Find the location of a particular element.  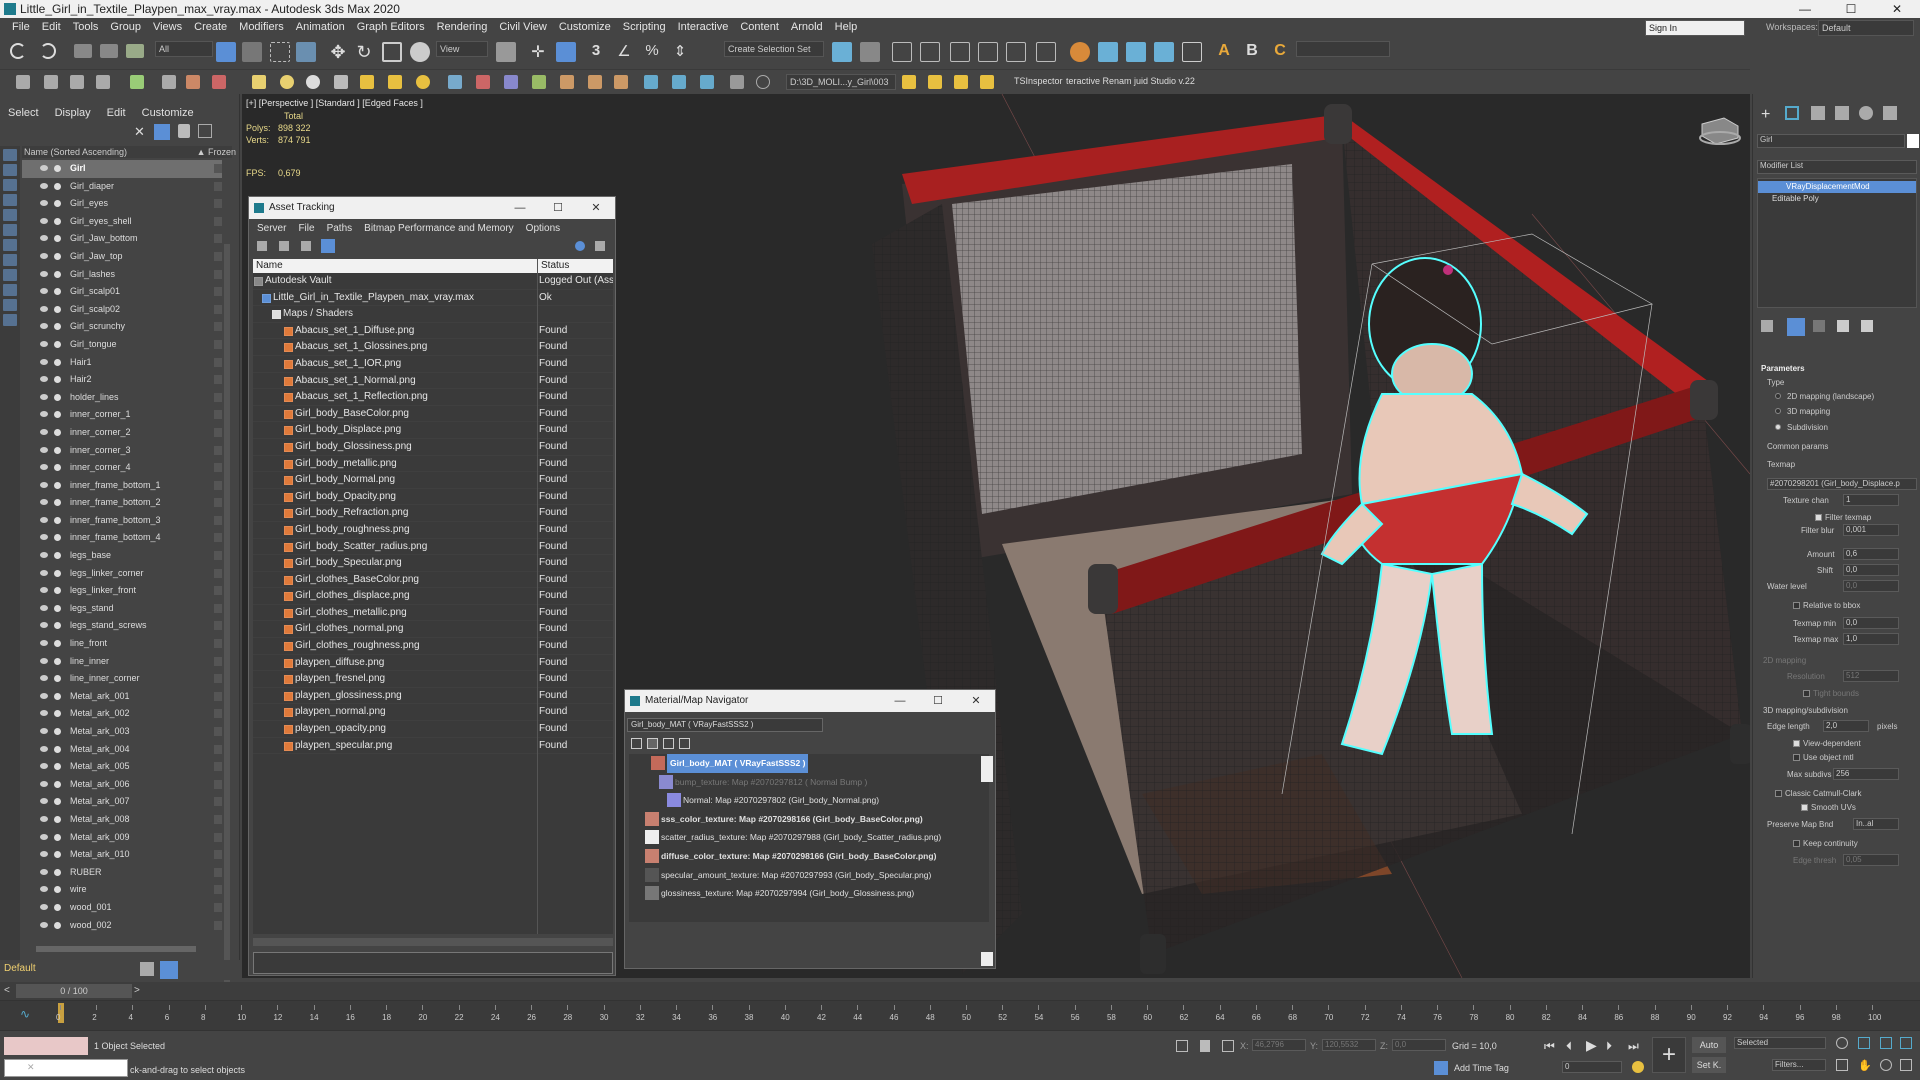

rendered-frame-window-icon is located at coordinates (1108, 52).